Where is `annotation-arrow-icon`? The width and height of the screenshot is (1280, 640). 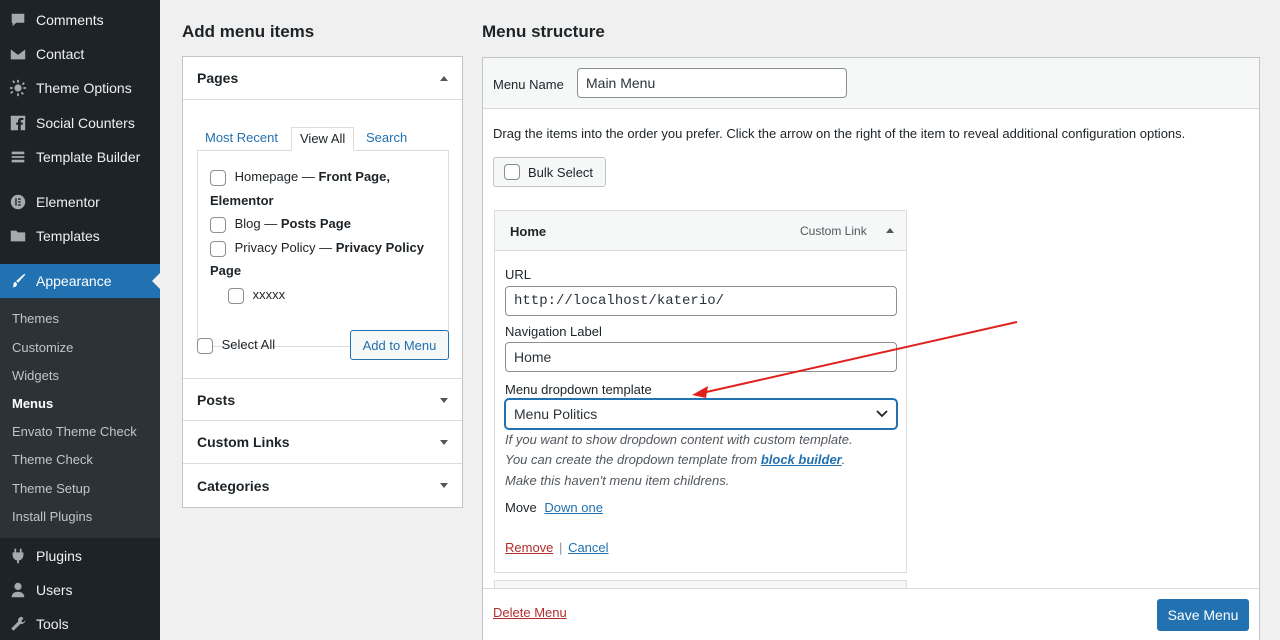 annotation-arrow-icon is located at coordinates (855, 359).